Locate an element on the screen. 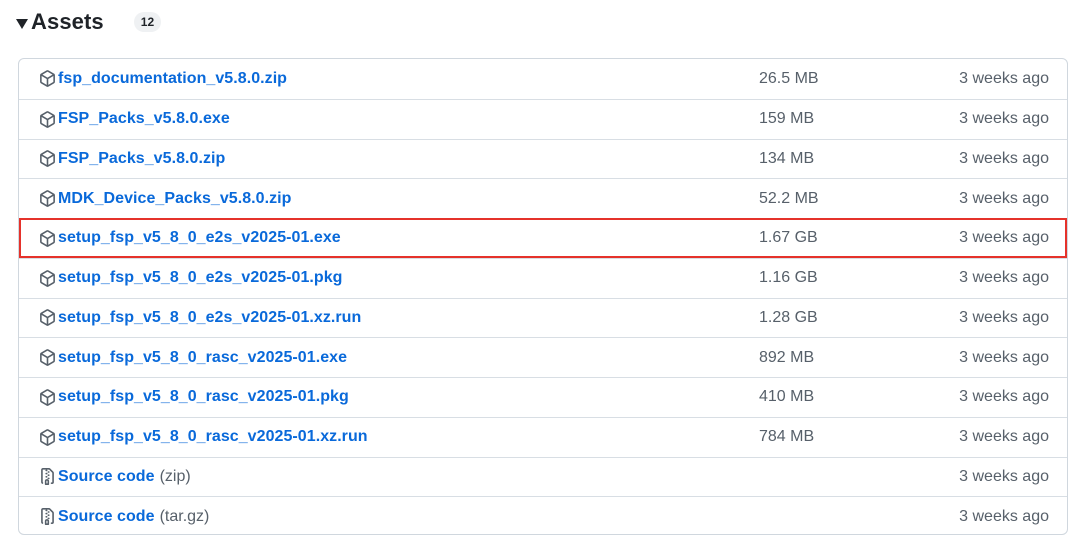 Image resolution: width=1080 pixels, height=545 pixels. asset-name-cell: fsp_documentation_v5.8.0.zip is located at coordinates (165, 79).